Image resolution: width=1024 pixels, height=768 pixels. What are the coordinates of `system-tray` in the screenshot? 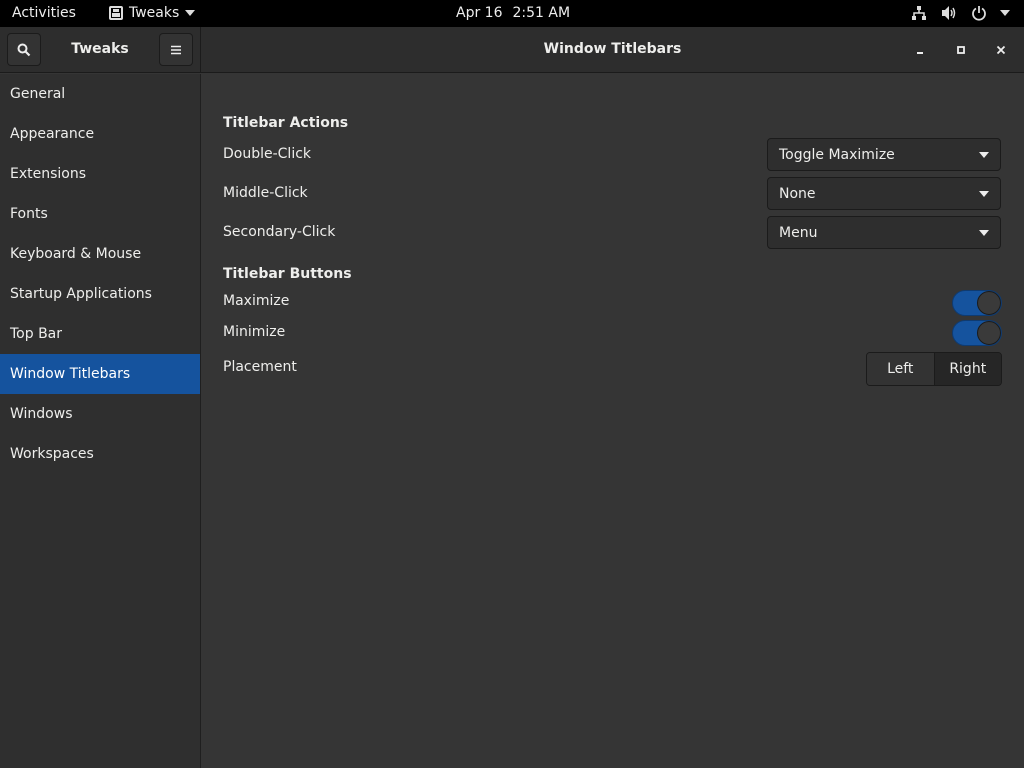 It's located at (960, 13).